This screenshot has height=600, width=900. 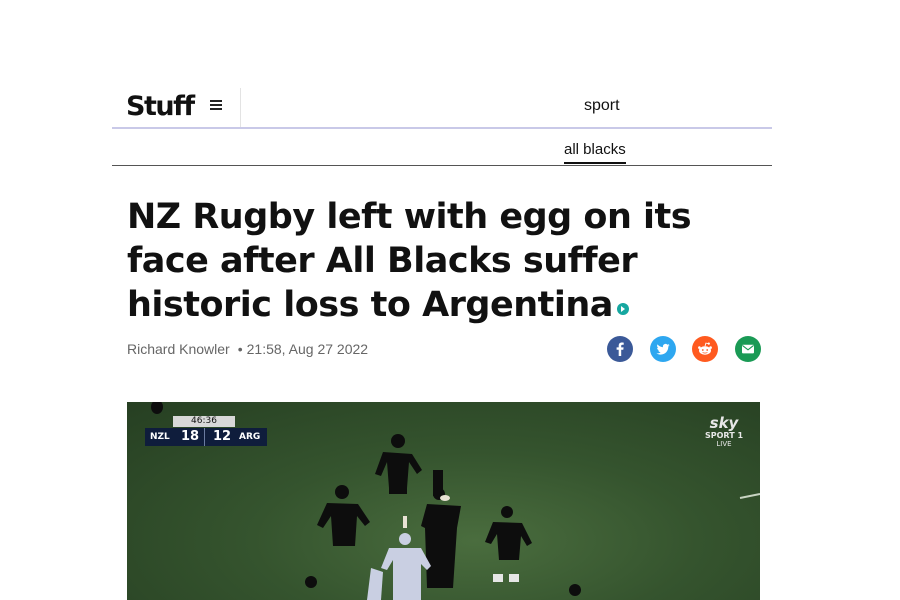 I want to click on facebook-icon, so click(x=620, y=349).